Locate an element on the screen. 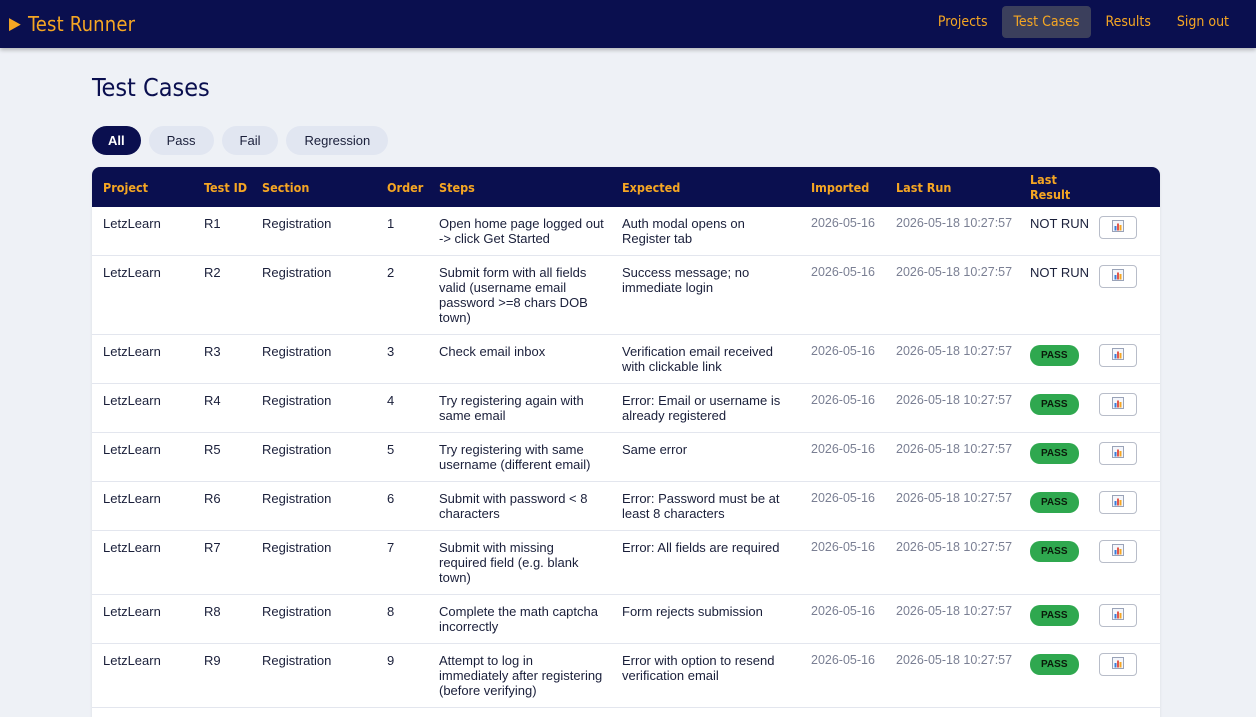  cell-order: 8 is located at coordinates (402, 619).